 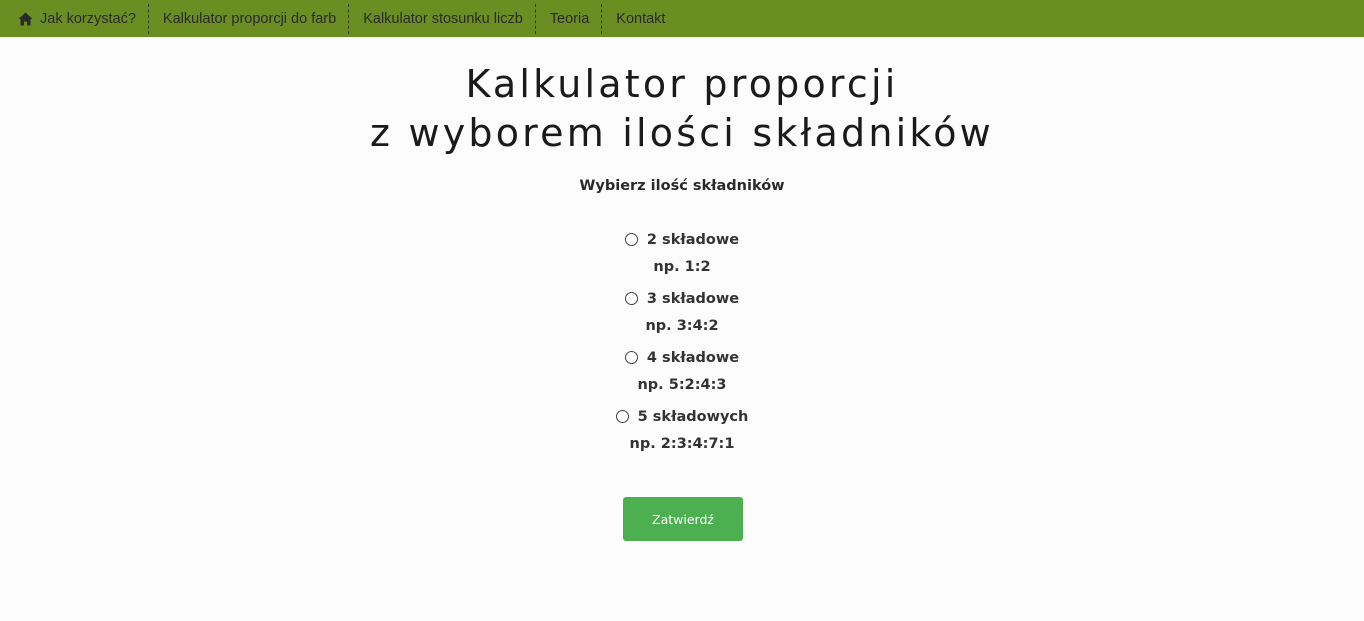 I want to click on page-title-line-2: z wyborem ilości składników, so click(x=682, y=133).